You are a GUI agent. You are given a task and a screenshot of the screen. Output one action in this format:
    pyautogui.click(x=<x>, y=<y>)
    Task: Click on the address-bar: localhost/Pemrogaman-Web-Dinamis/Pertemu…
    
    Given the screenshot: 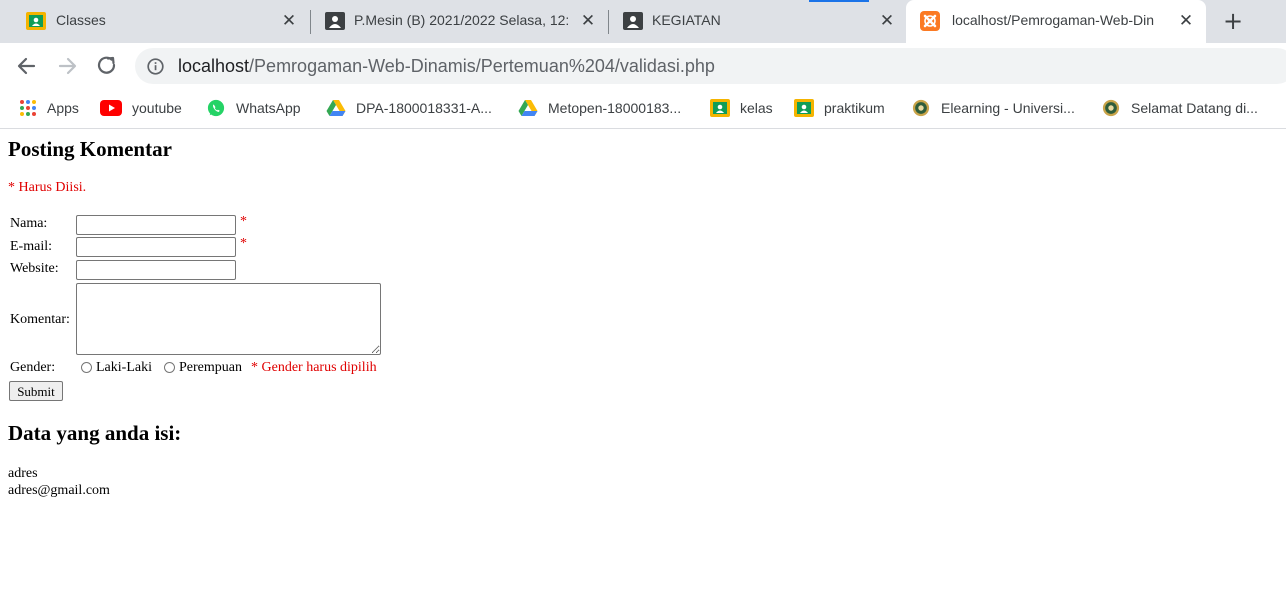 What is the action you would take?
    pyautogui.click(x=710, y=66)
    